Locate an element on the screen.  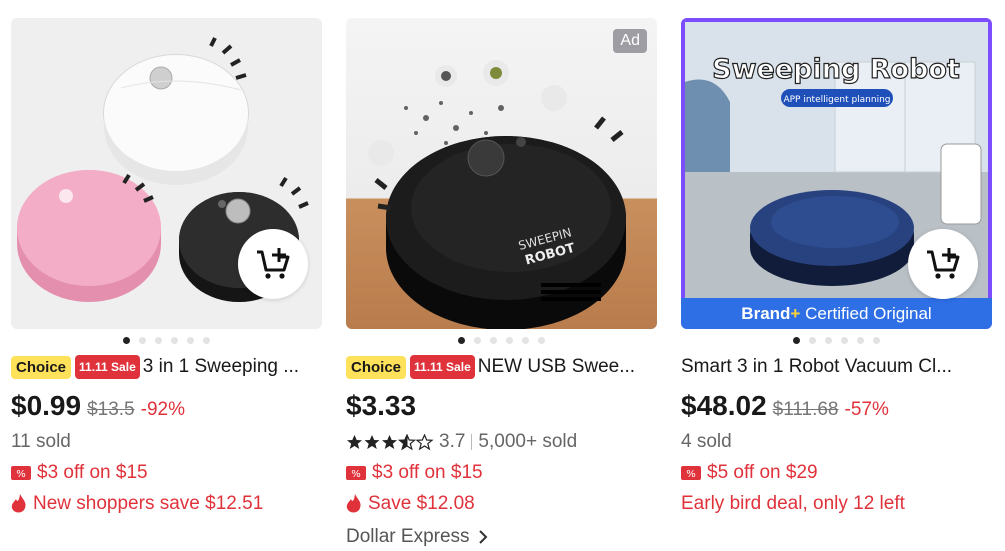
rating-and-sold: 3.7 5,000+ sold is located at coordinates (501, 442).